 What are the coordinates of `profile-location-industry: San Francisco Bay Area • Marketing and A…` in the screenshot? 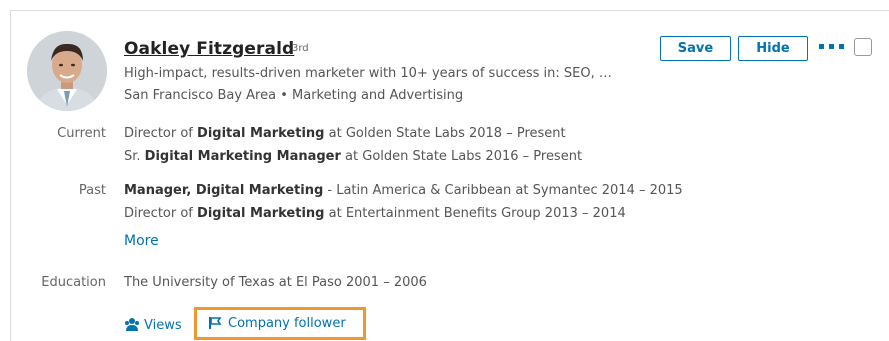 It's located at (293, 95).